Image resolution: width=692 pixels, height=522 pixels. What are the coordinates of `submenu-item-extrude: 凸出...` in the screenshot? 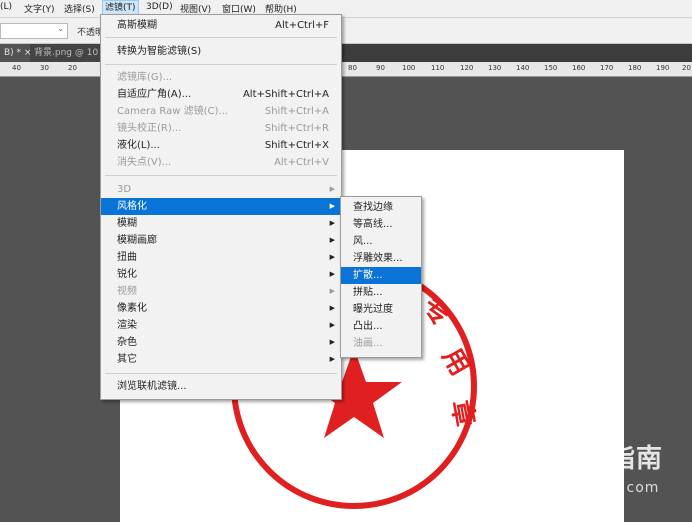 It's located at (381, 326).